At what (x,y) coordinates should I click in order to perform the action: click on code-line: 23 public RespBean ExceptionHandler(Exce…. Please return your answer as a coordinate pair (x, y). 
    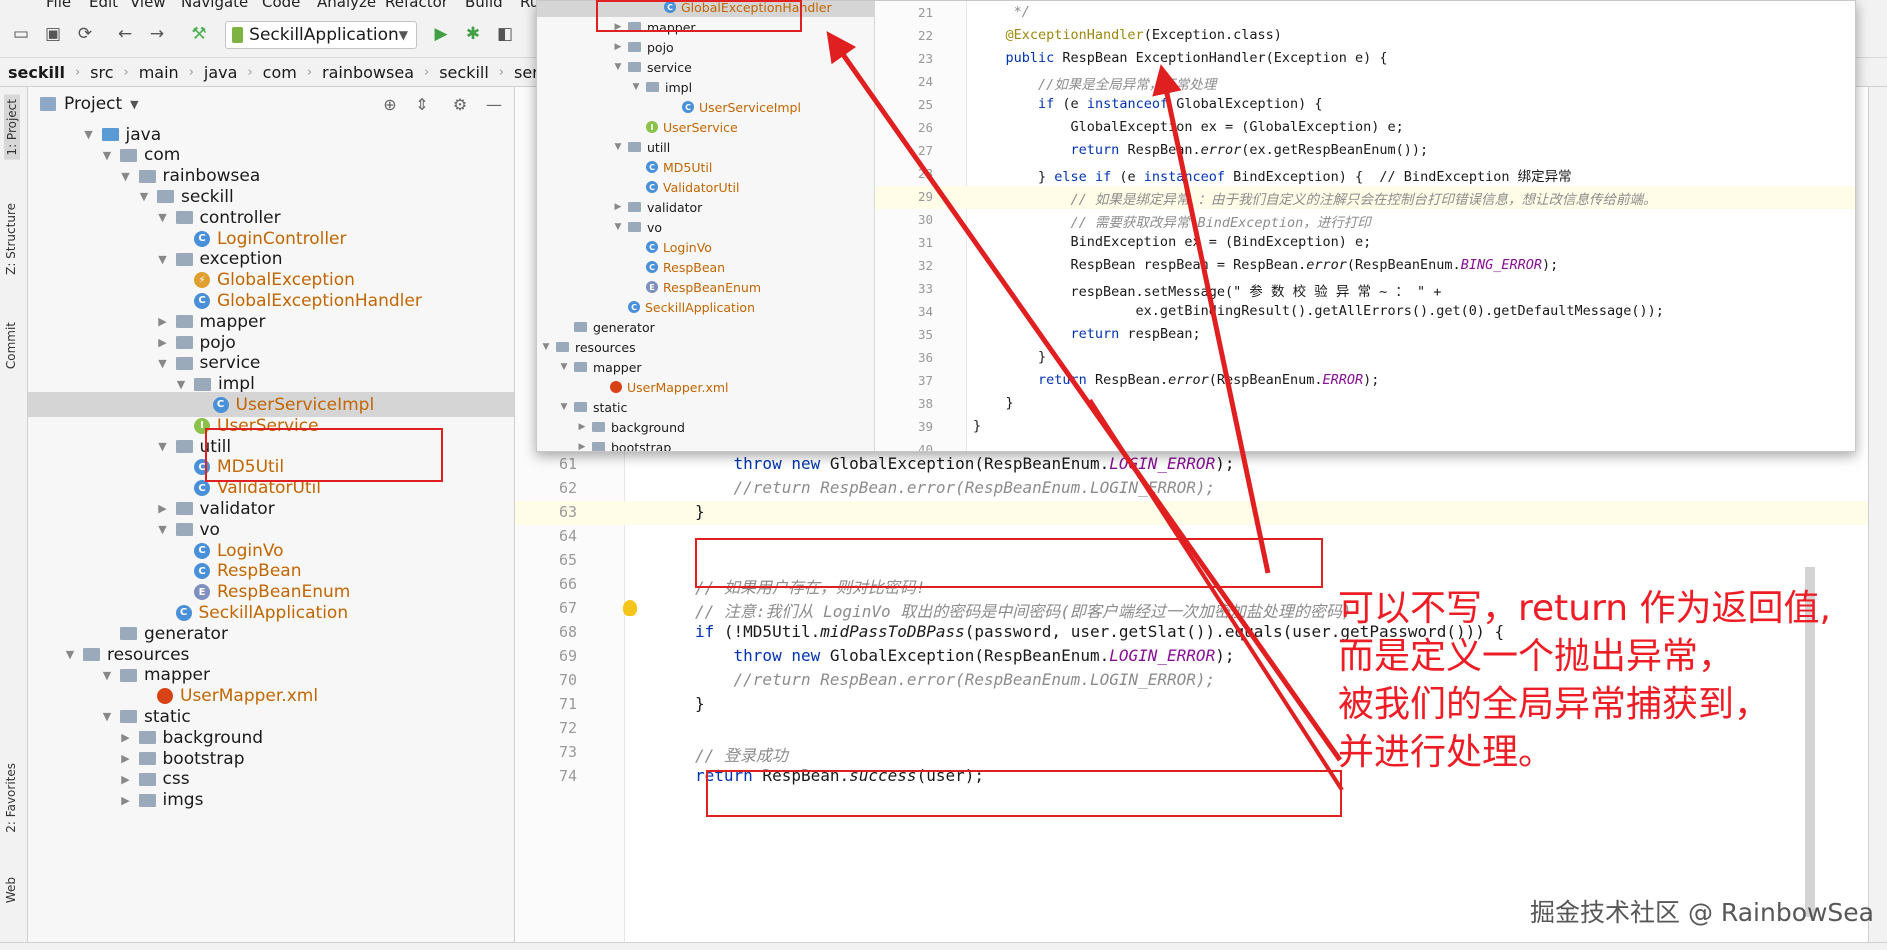
    Looking at the image, I should click on (1365, 59).